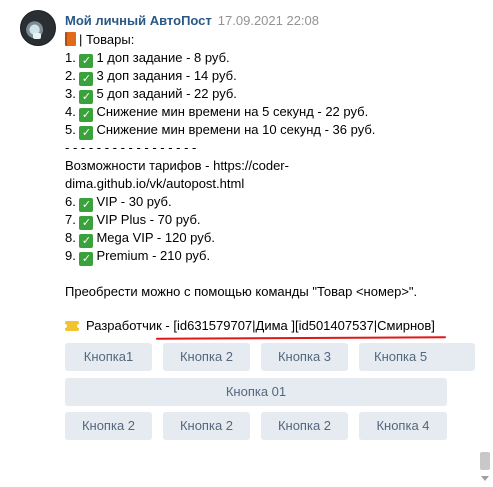 This screenshot has width=493, height=487. I want to click on message-header: Мой личный АвтоПост 17.09.2021 22:08, so click(192, 20).